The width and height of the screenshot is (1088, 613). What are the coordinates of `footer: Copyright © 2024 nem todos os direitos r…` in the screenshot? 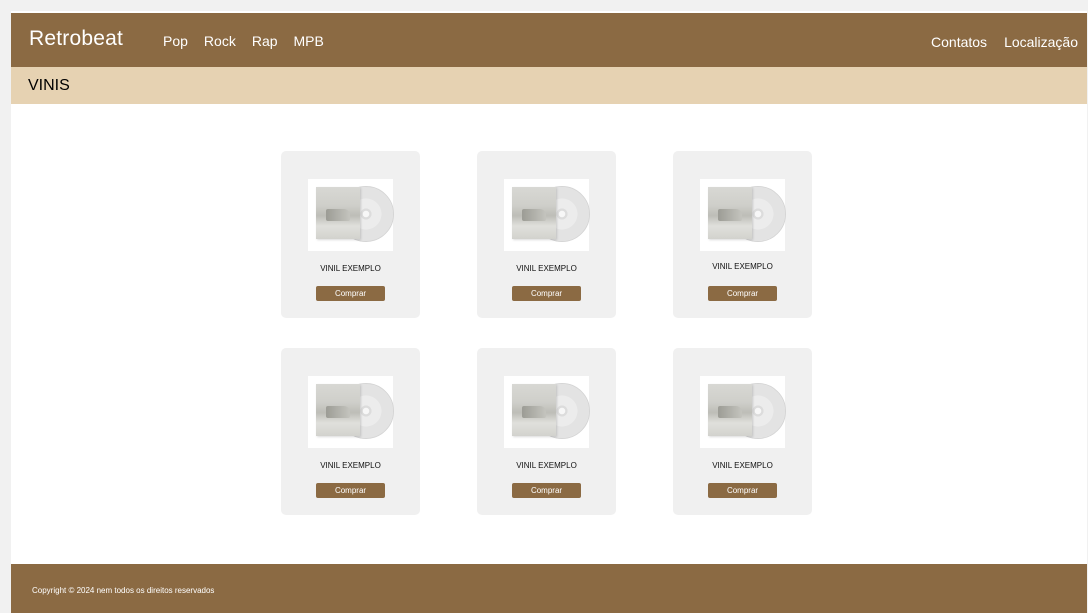 It's located at (549, 588).